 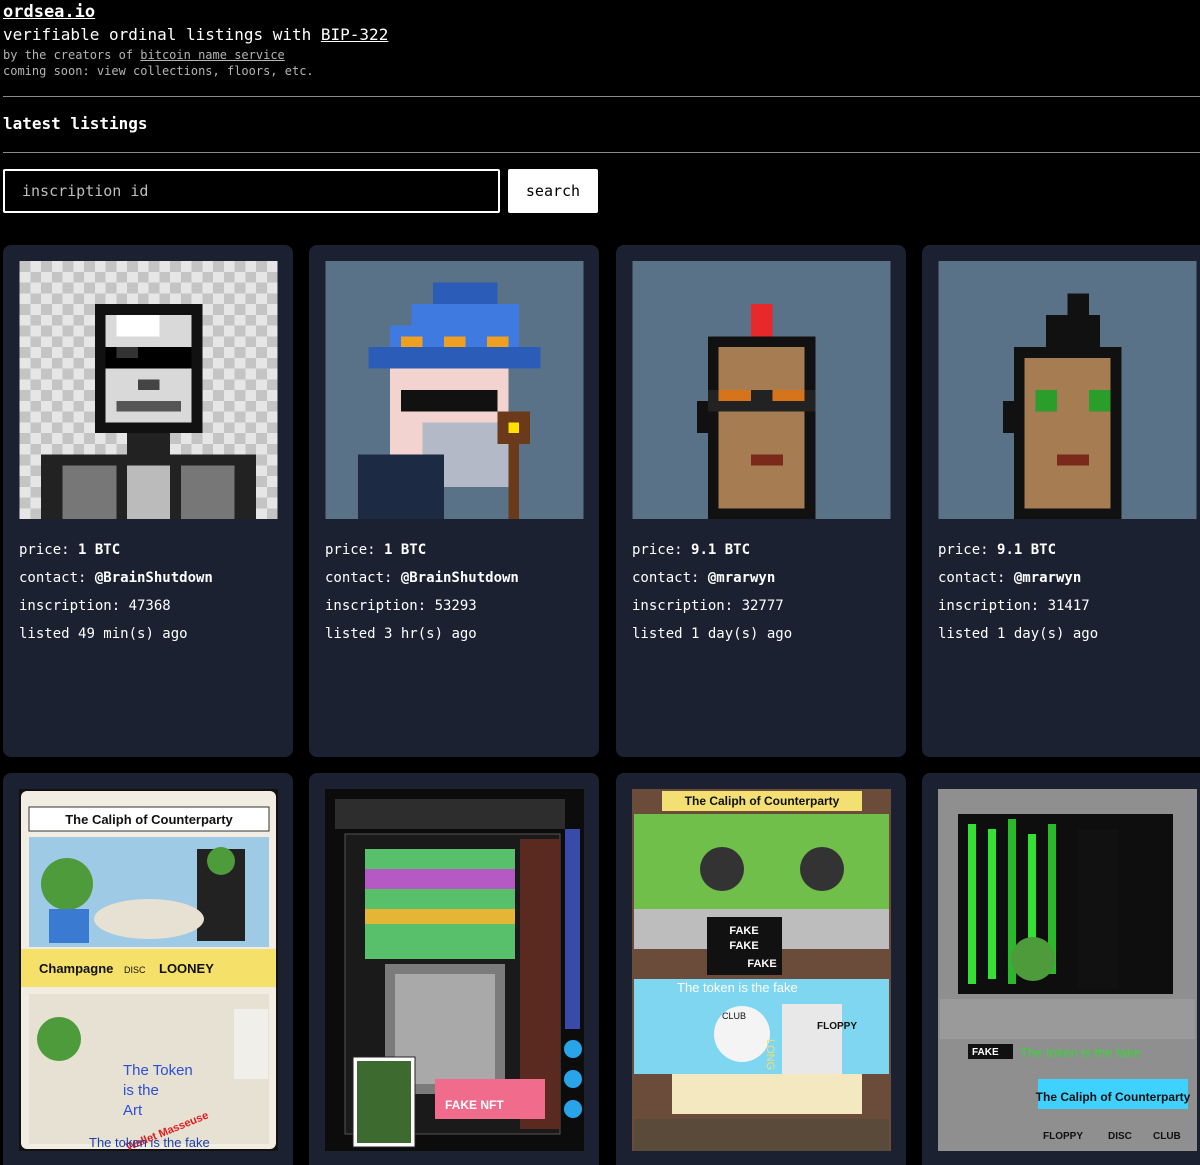 What do you see at coordinates (770, 1054) in the screenshot?
I see `card-text: LONG` at bounding box center [770, 1054].